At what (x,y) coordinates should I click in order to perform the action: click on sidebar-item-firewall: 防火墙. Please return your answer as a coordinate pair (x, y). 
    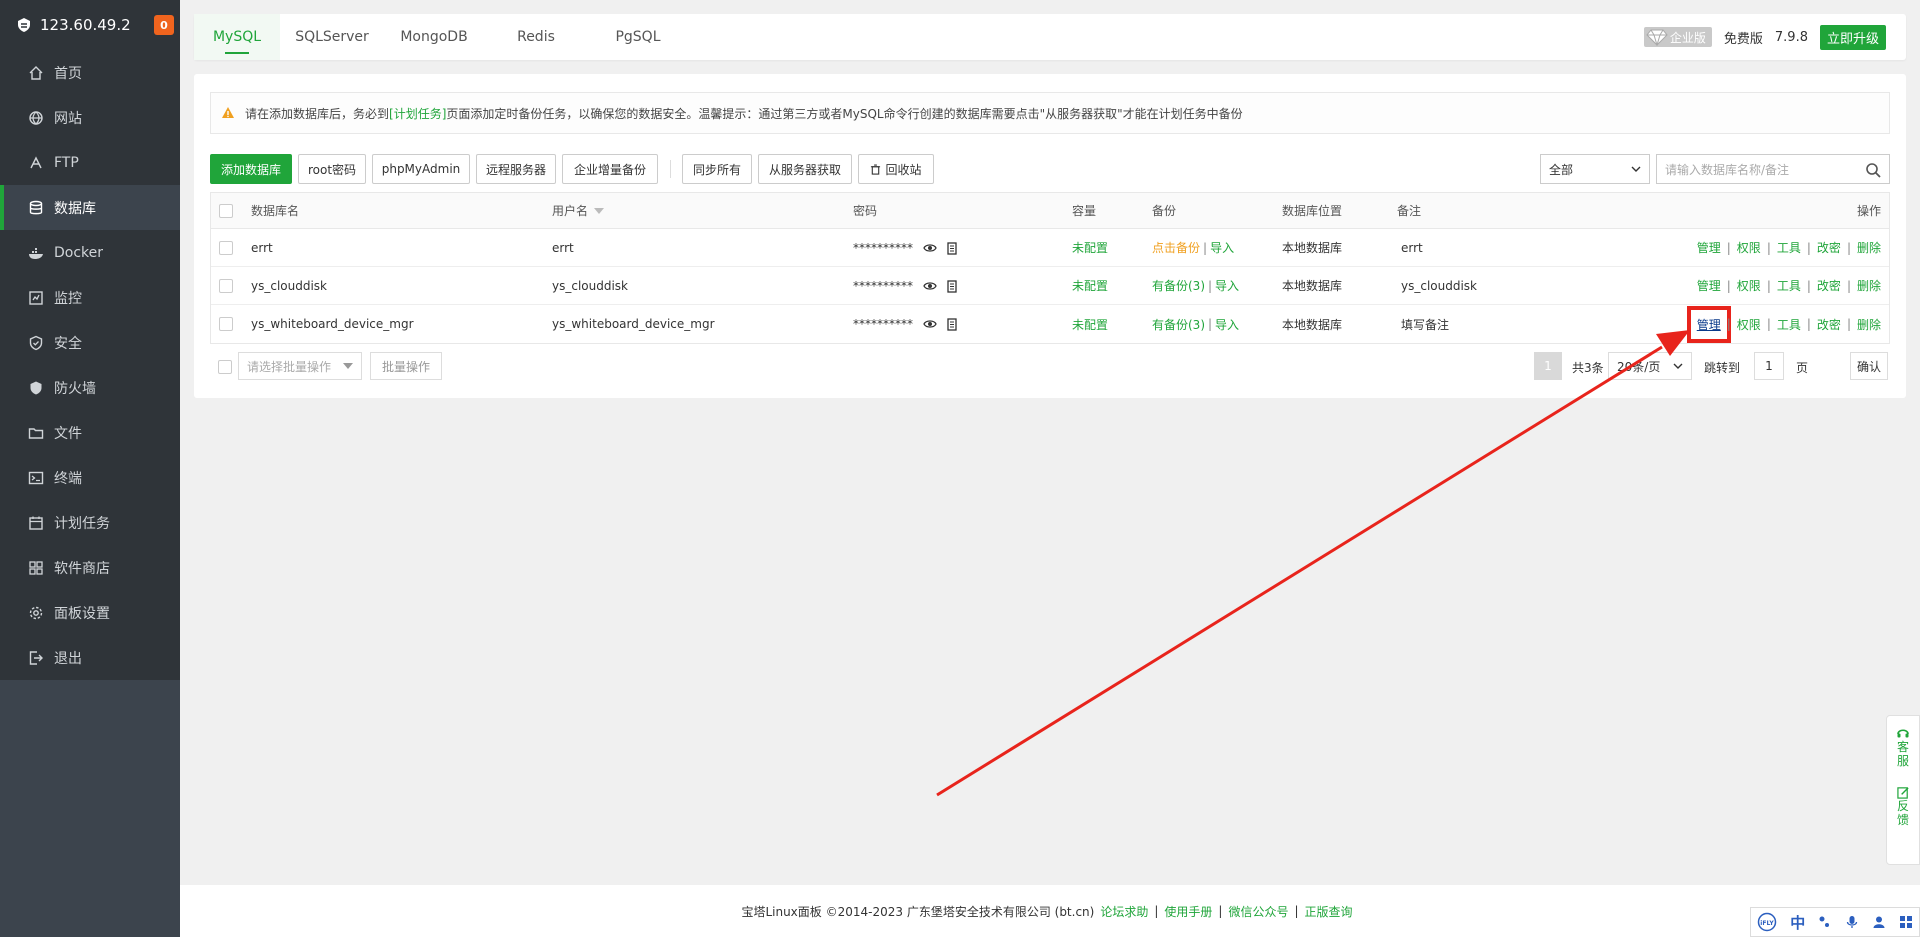
    Looking at the image, I should click on (90, 387).